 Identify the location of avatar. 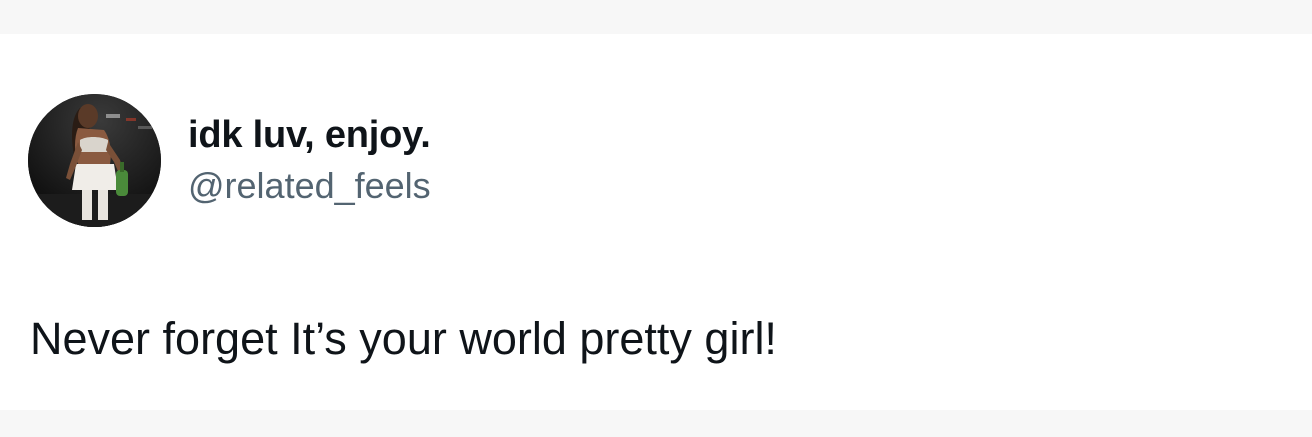
(94, 160).